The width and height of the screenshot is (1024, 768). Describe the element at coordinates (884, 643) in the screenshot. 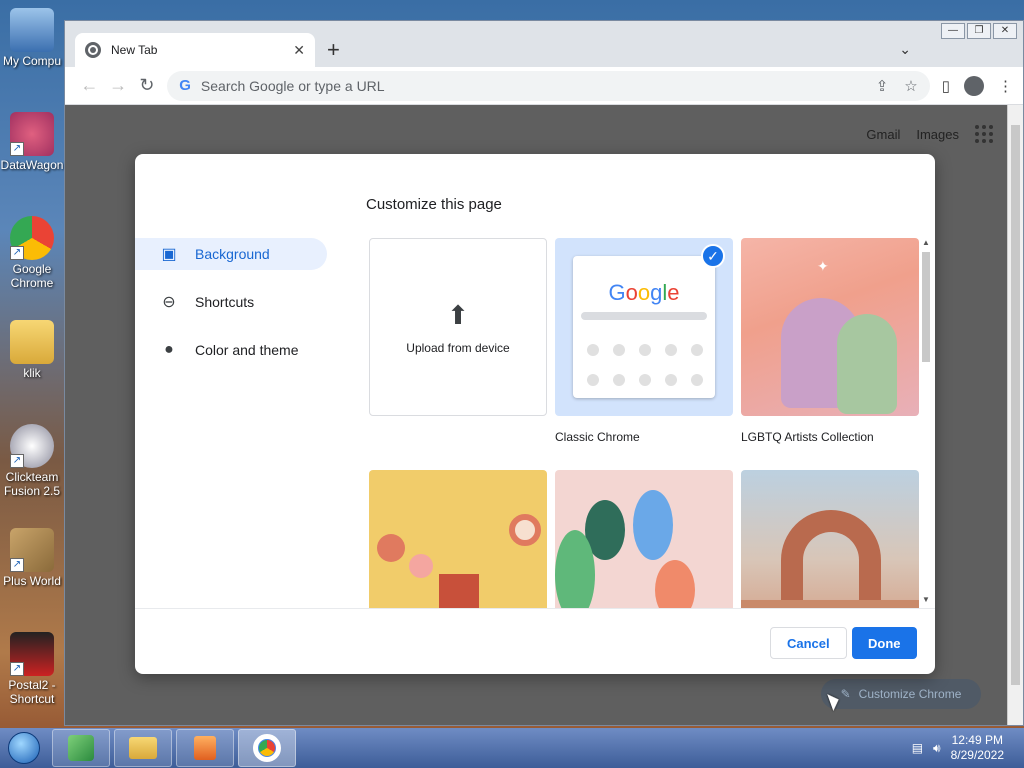

I see `done-button: Done` at that location.